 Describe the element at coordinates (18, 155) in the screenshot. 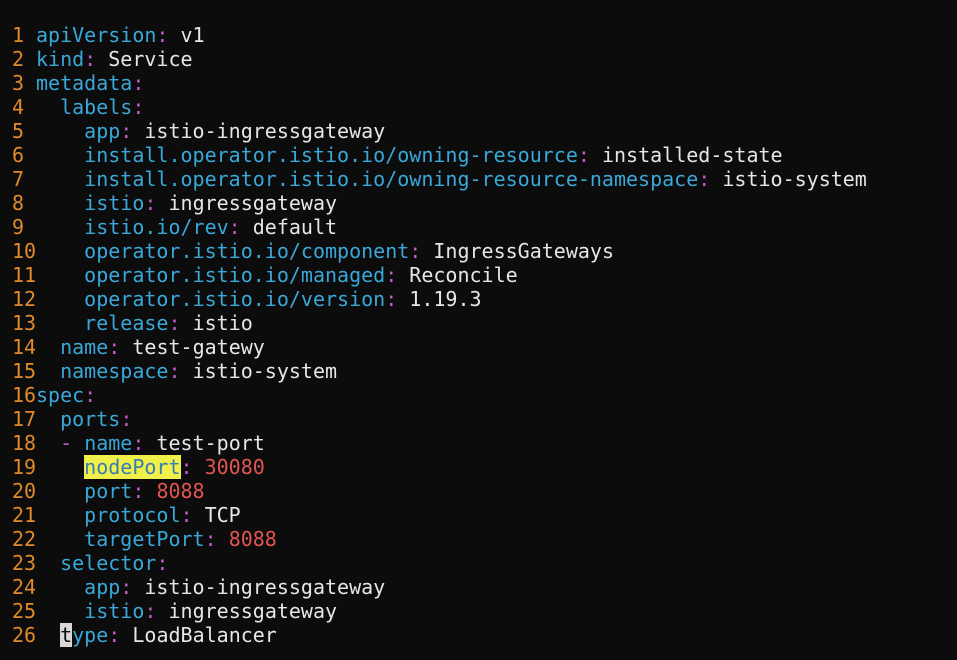

I see `line-number: 6` at that location.